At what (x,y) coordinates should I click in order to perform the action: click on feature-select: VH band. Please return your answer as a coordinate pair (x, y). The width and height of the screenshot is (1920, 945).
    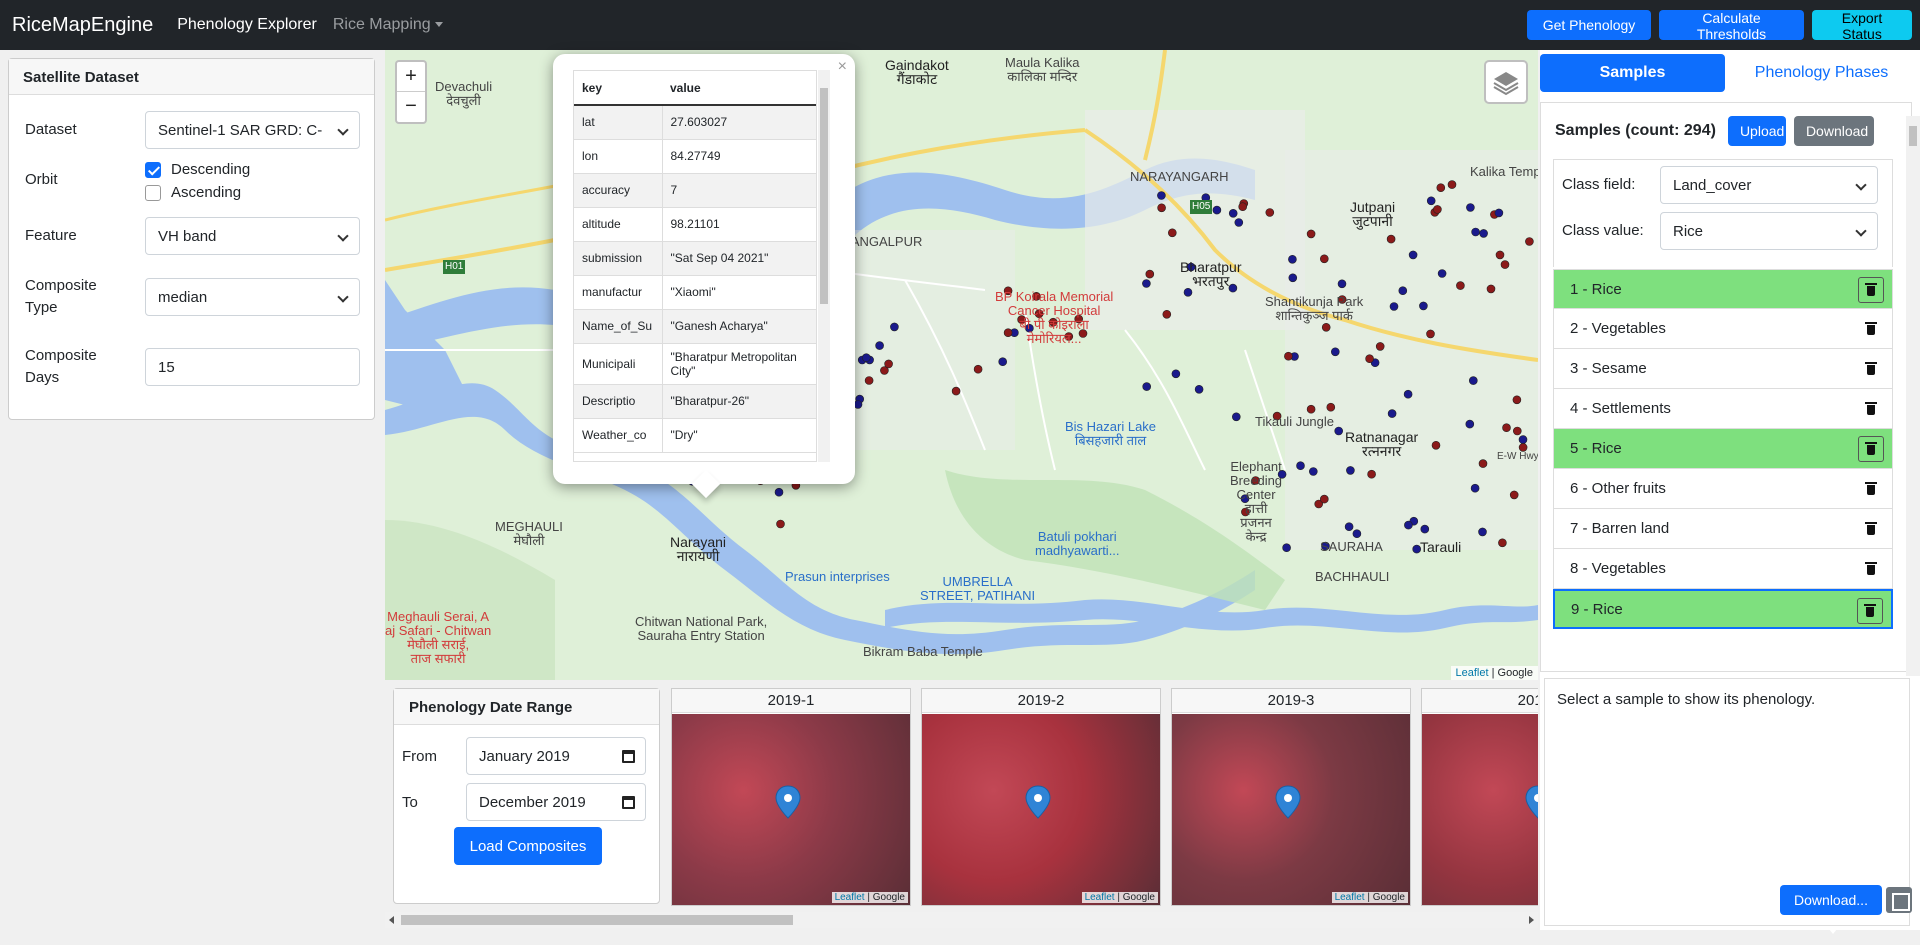
    Looking at the image, I should click on (252, 236).